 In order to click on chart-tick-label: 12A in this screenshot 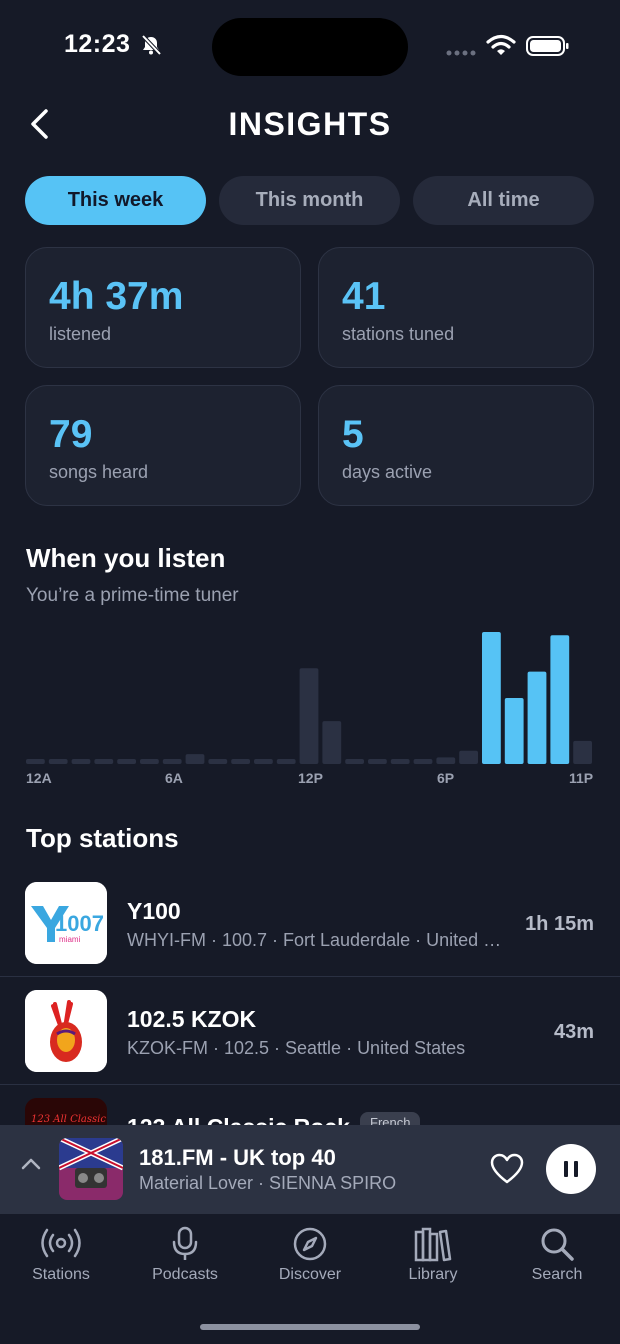, I will do `click(39, 778)`.